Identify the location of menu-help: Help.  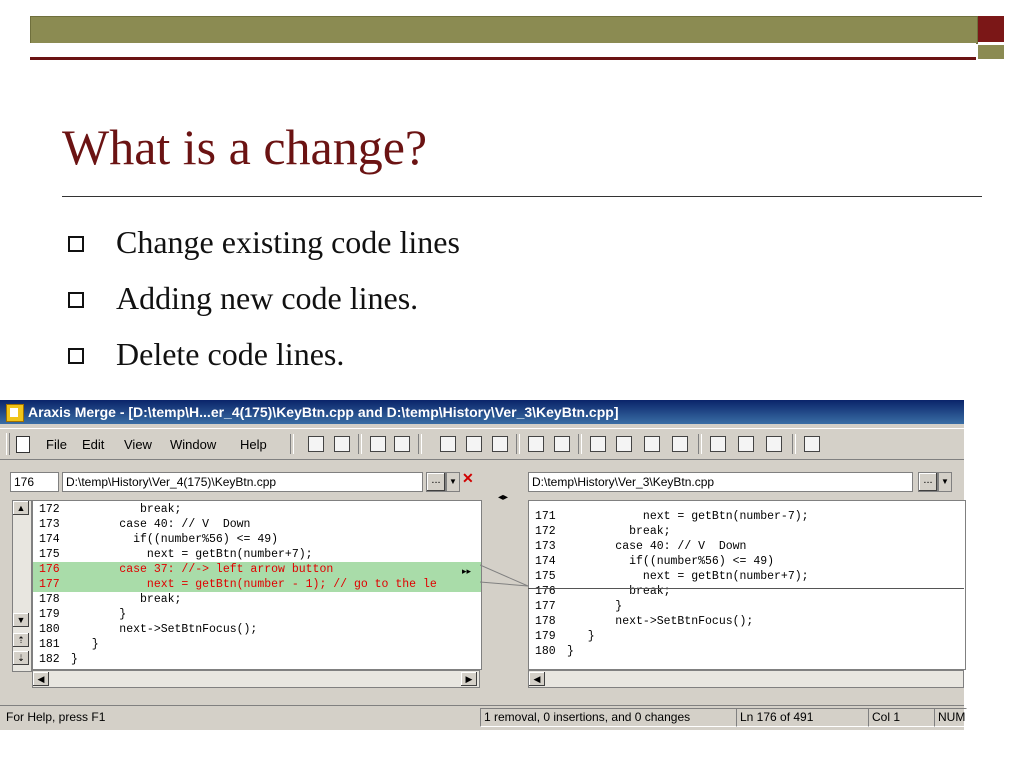
(253, 444).